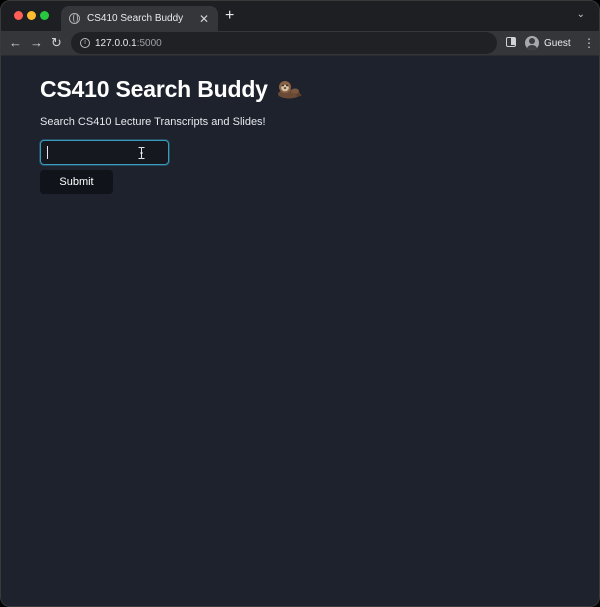 This screenshot has height=607, width=600. What do you see at coordinates (76, 182) in the screenshot?
I see `submit-button: Submit` at bounding box center [76, 182].